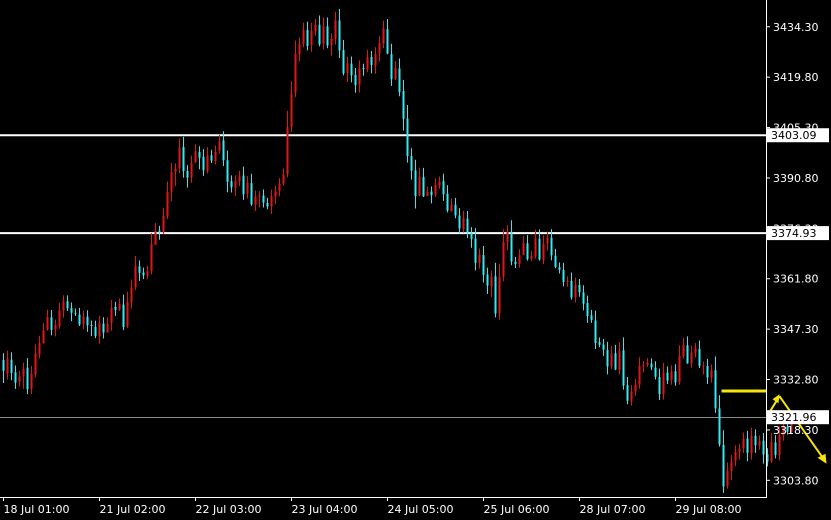 This screenshot has height=520, width=831. What do you see at coordinates (796, 77) in the screenshot?
I see `y-tick-label: 3419.80` at bounding box center [796, 77].